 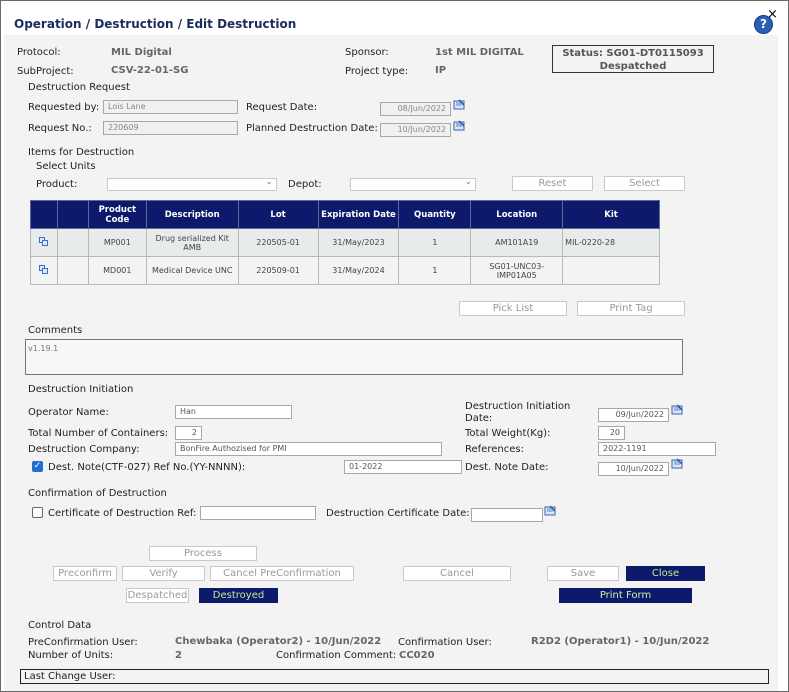 What do you see at coordinates (282, 573) in the screenshot?
I see `cancel-preconfirmation-button: Cancel PreConfirmation` at bounding box center [282, 573].